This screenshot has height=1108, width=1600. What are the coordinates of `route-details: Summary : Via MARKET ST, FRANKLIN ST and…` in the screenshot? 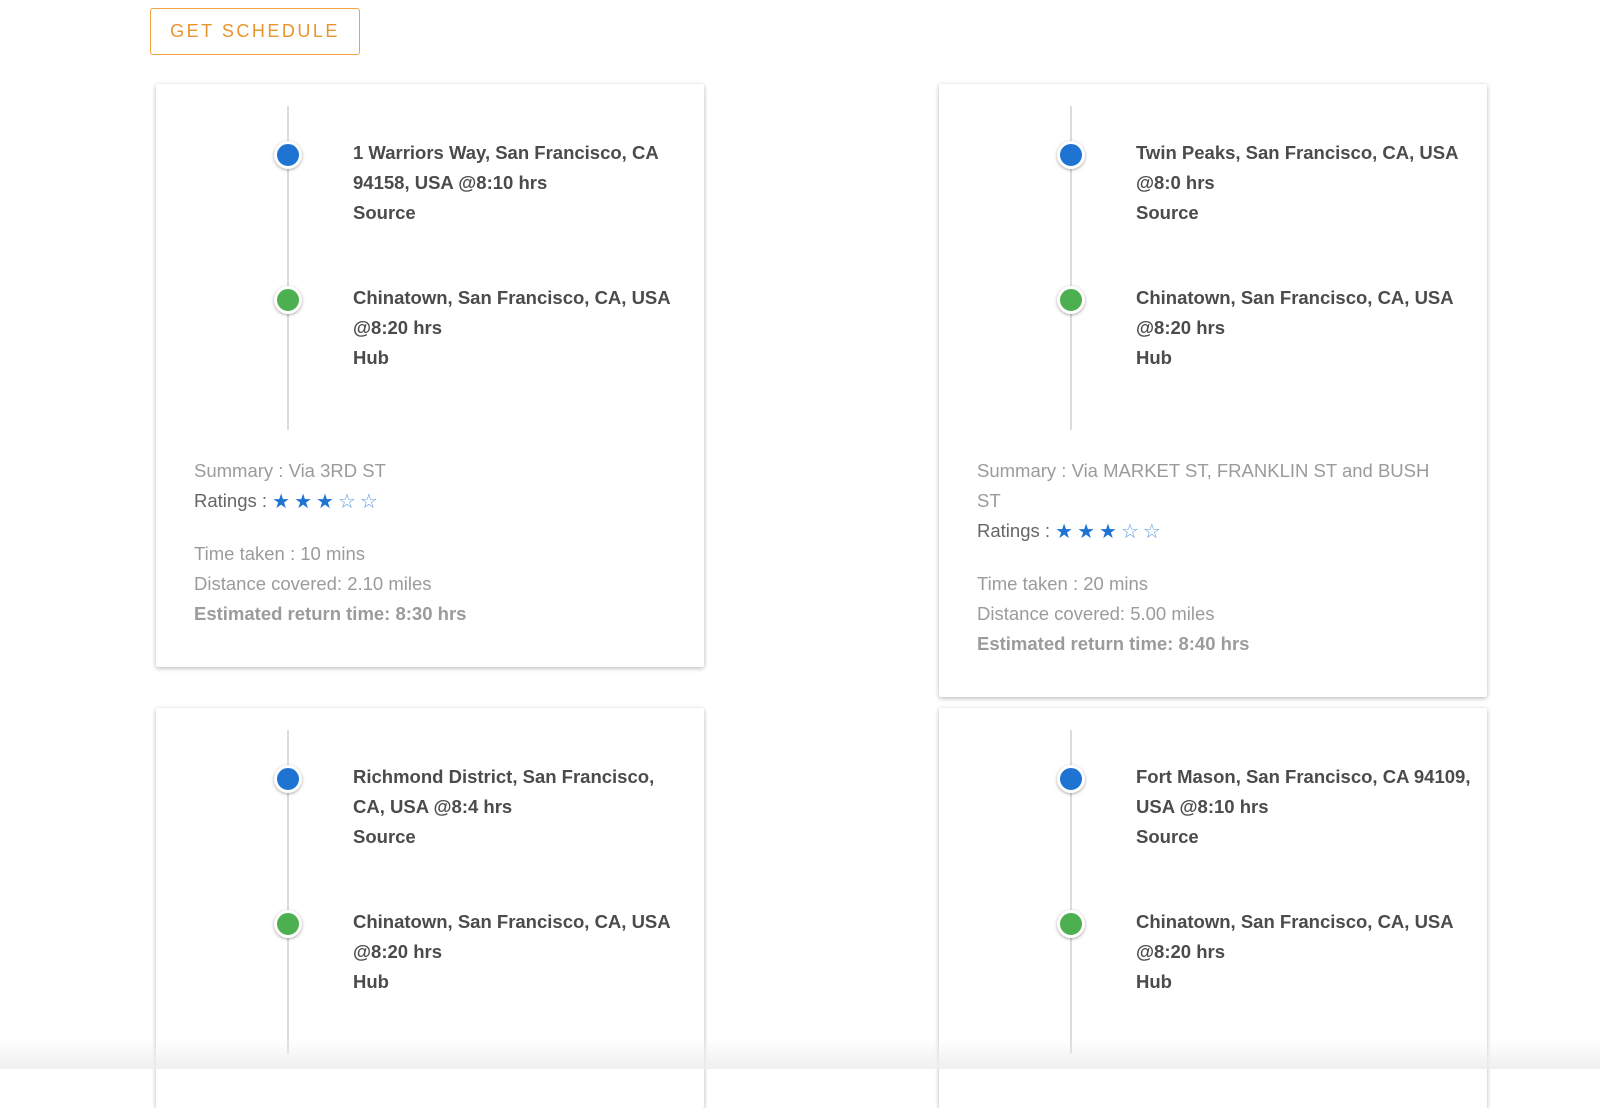 It's located at (1212, 557).